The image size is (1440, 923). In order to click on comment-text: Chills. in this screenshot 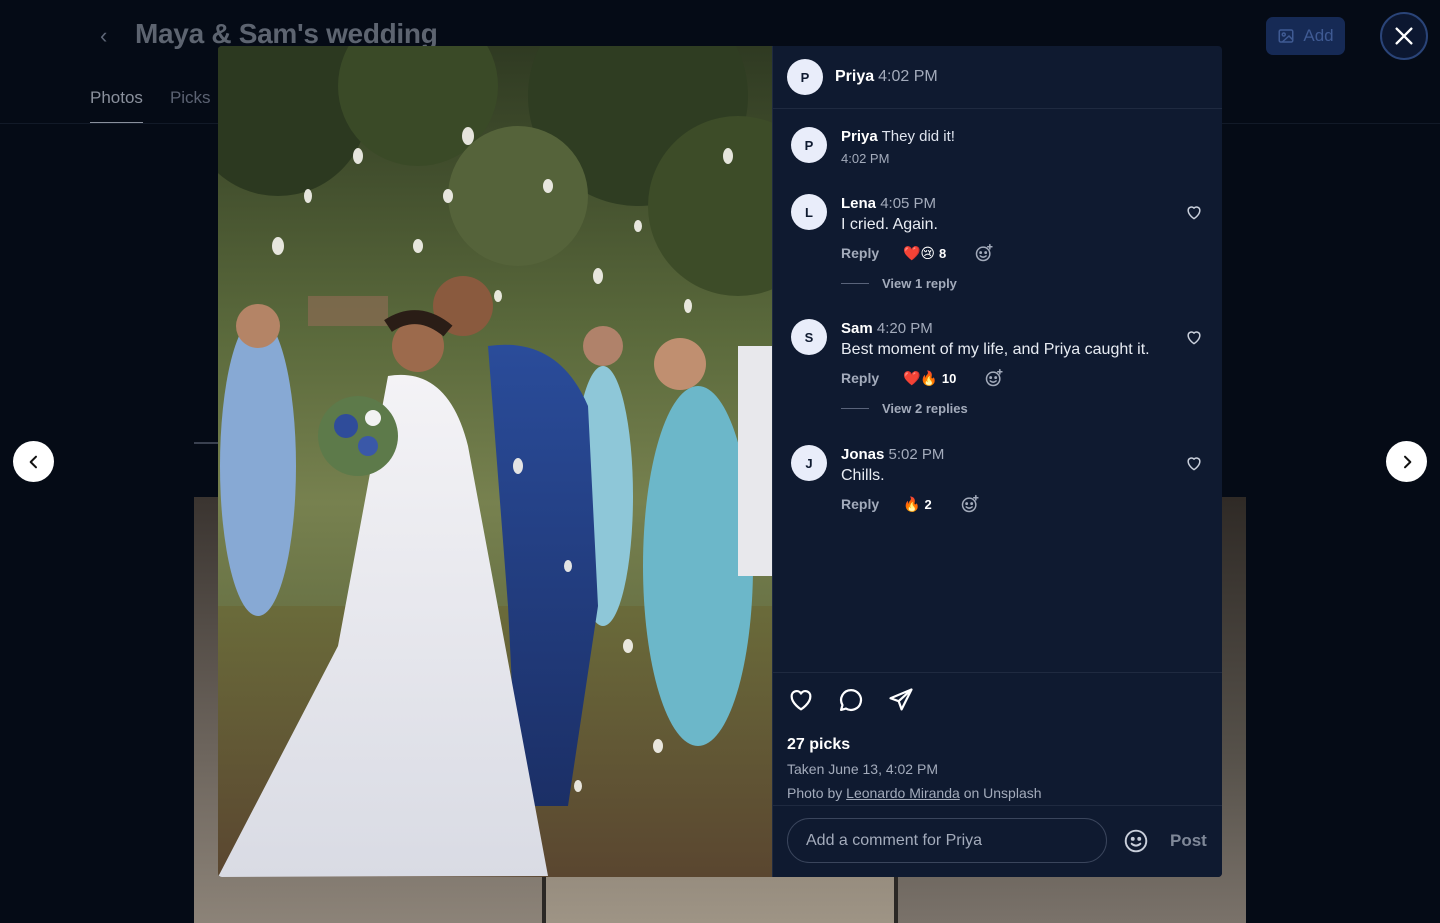, I will do `click(863, 475)`.